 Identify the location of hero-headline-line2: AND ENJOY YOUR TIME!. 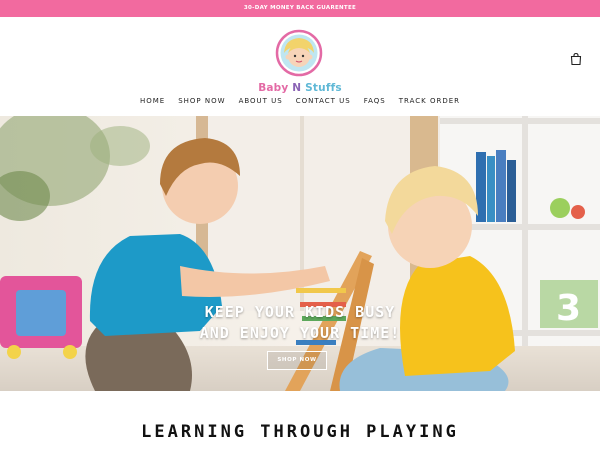
(300, 333).